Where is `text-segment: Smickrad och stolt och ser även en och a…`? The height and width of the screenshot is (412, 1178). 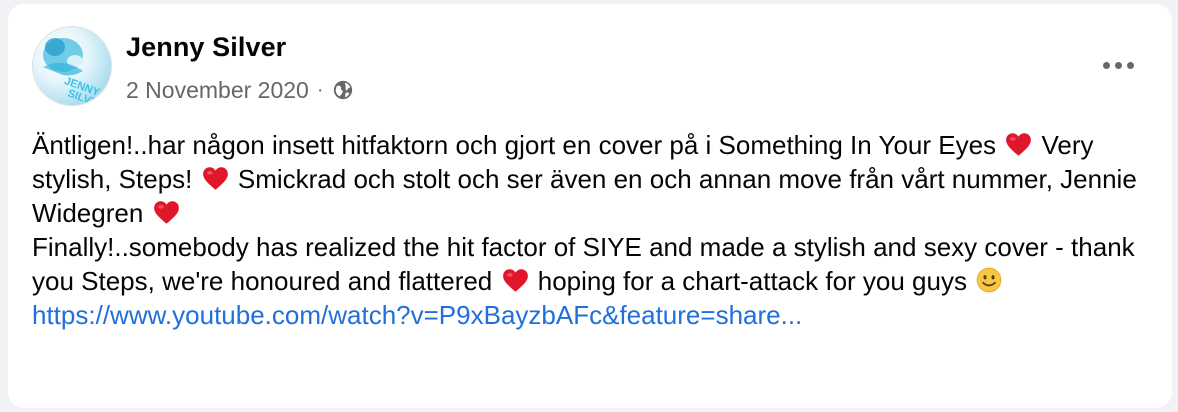
text-segment: Smickrad och stolt och ser även en och a… is located at coordinates (584, 196).